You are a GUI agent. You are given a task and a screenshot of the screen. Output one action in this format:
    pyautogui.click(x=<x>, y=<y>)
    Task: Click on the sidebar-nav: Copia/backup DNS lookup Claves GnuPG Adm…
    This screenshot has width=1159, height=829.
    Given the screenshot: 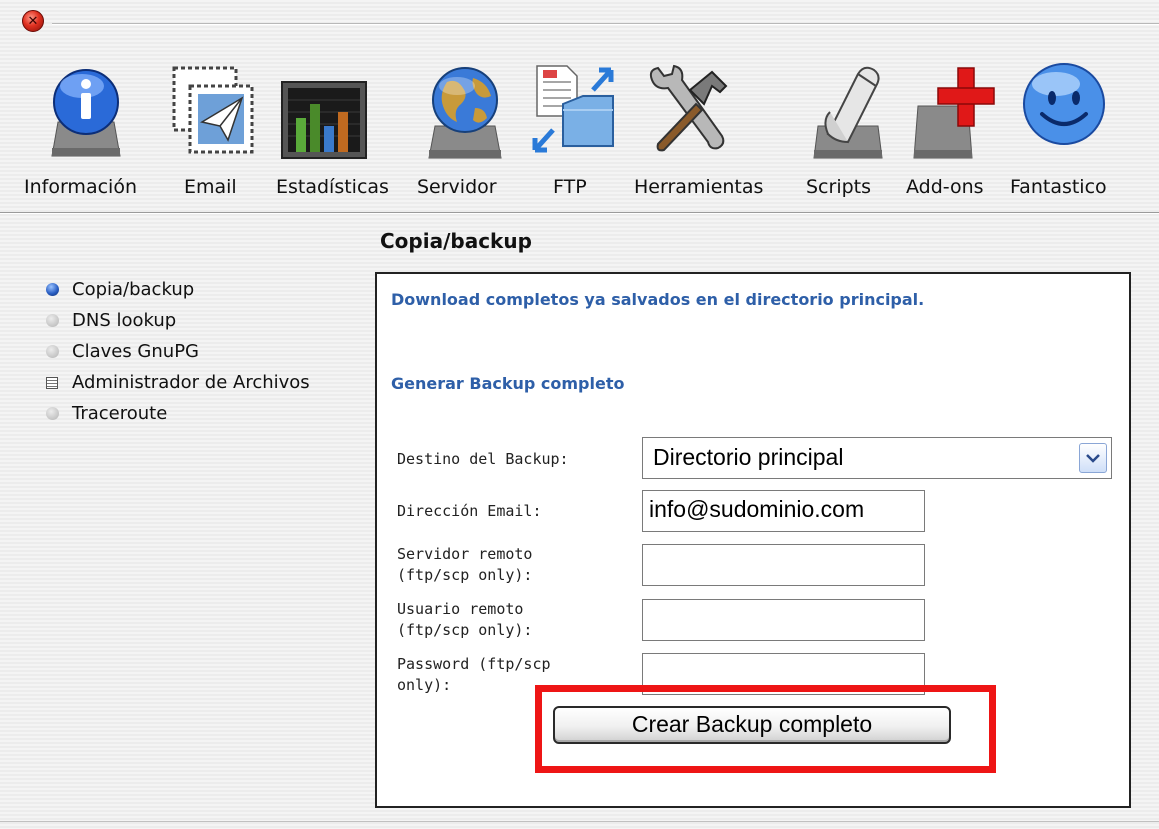 What is the action you would take?
    pyautogui.click(x=206, y=351)
    